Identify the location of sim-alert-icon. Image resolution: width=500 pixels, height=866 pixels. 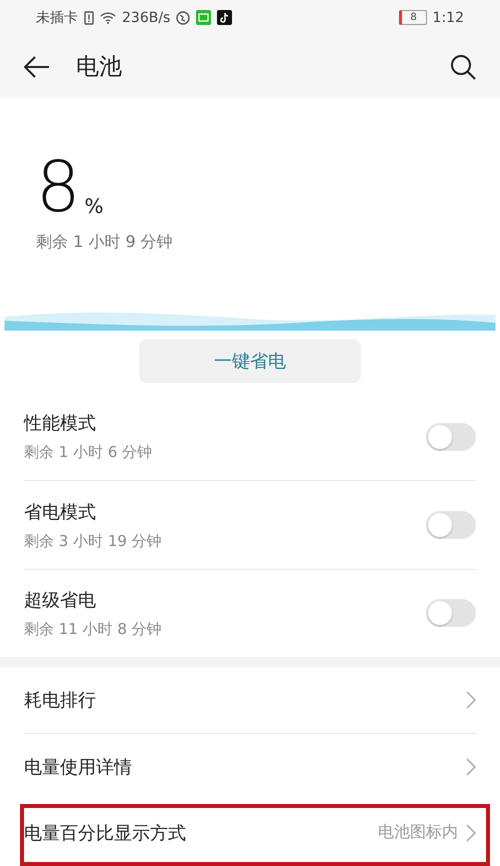
(89, 17).